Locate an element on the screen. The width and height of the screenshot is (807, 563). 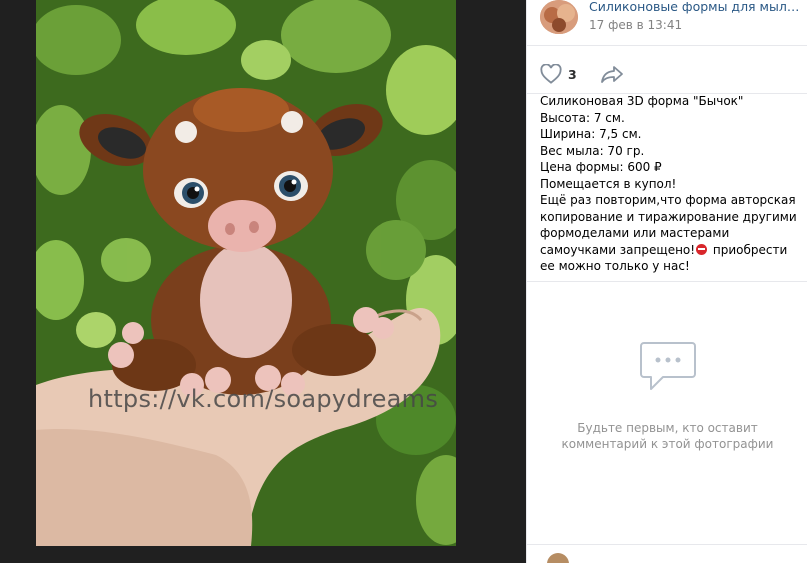
like-button: 3 is located at coordinates (558, 74).